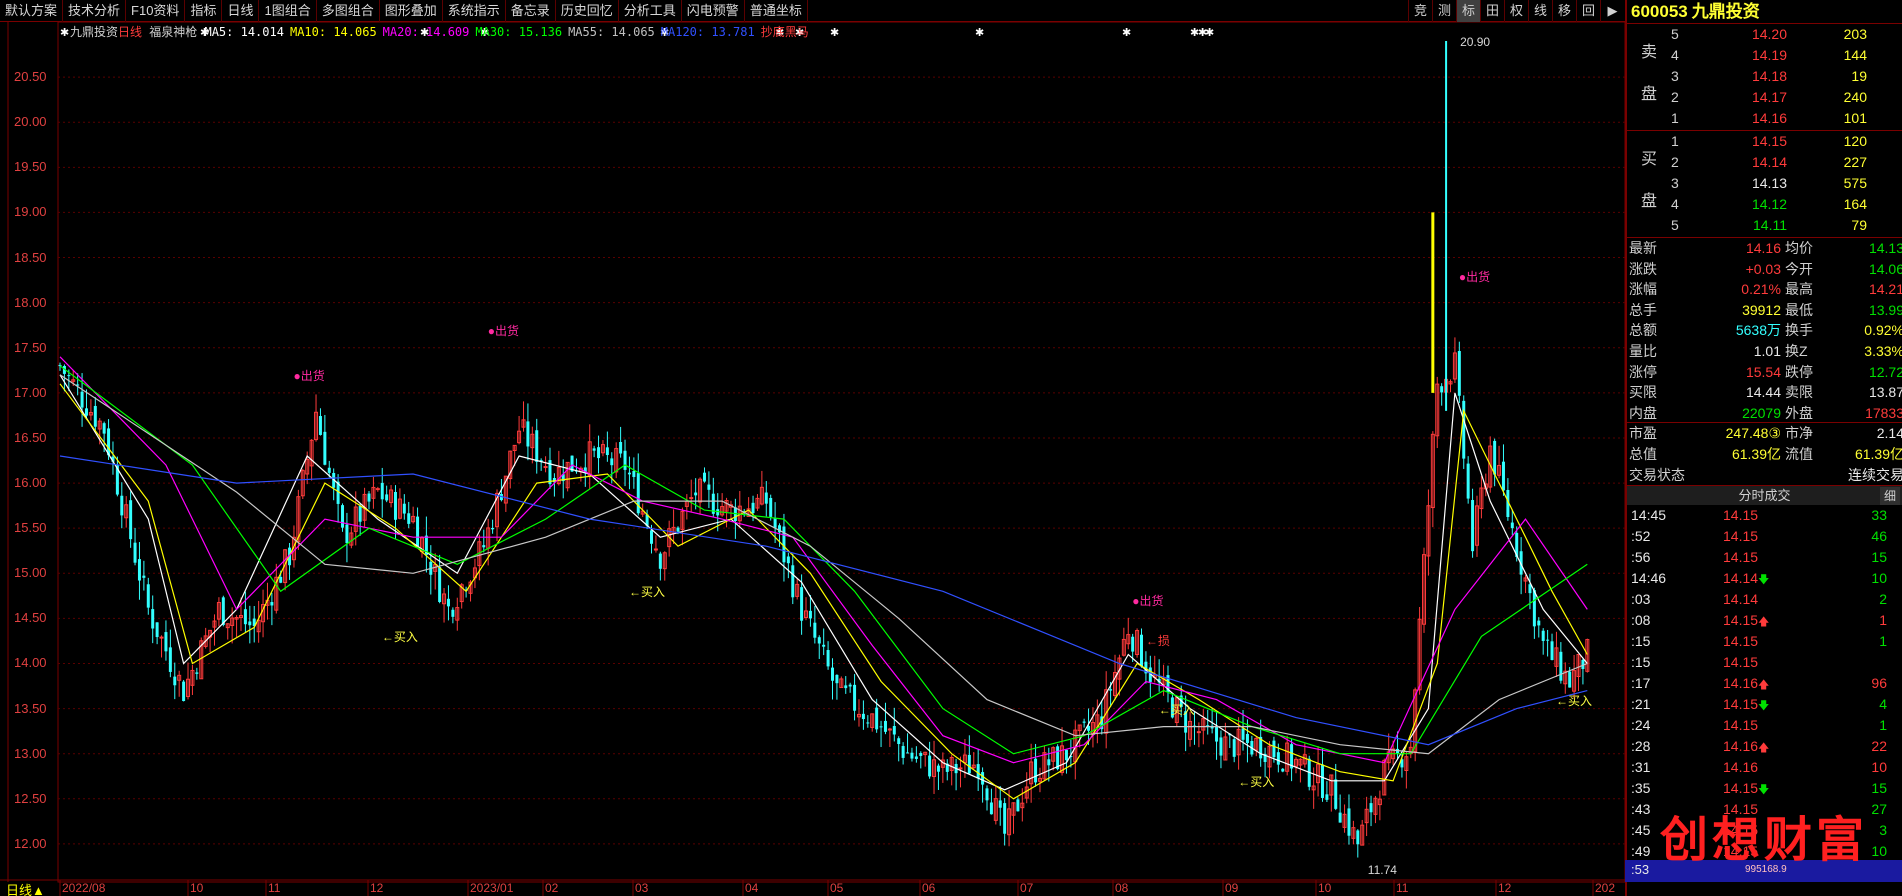  I want to click on tick-row: :52 14.15 46, so click(1764, 536).